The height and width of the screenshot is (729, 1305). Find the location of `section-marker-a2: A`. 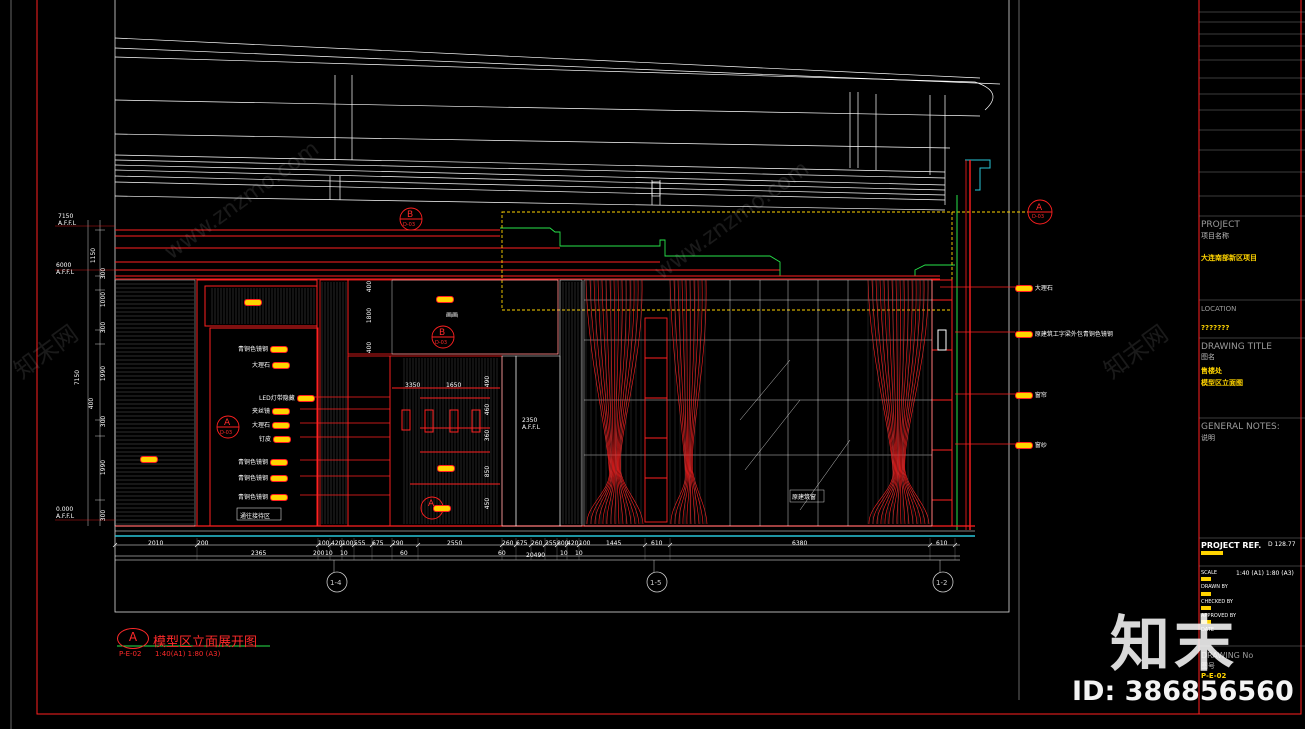

section-marker-a2: A is located at coordinates (1039, 208).